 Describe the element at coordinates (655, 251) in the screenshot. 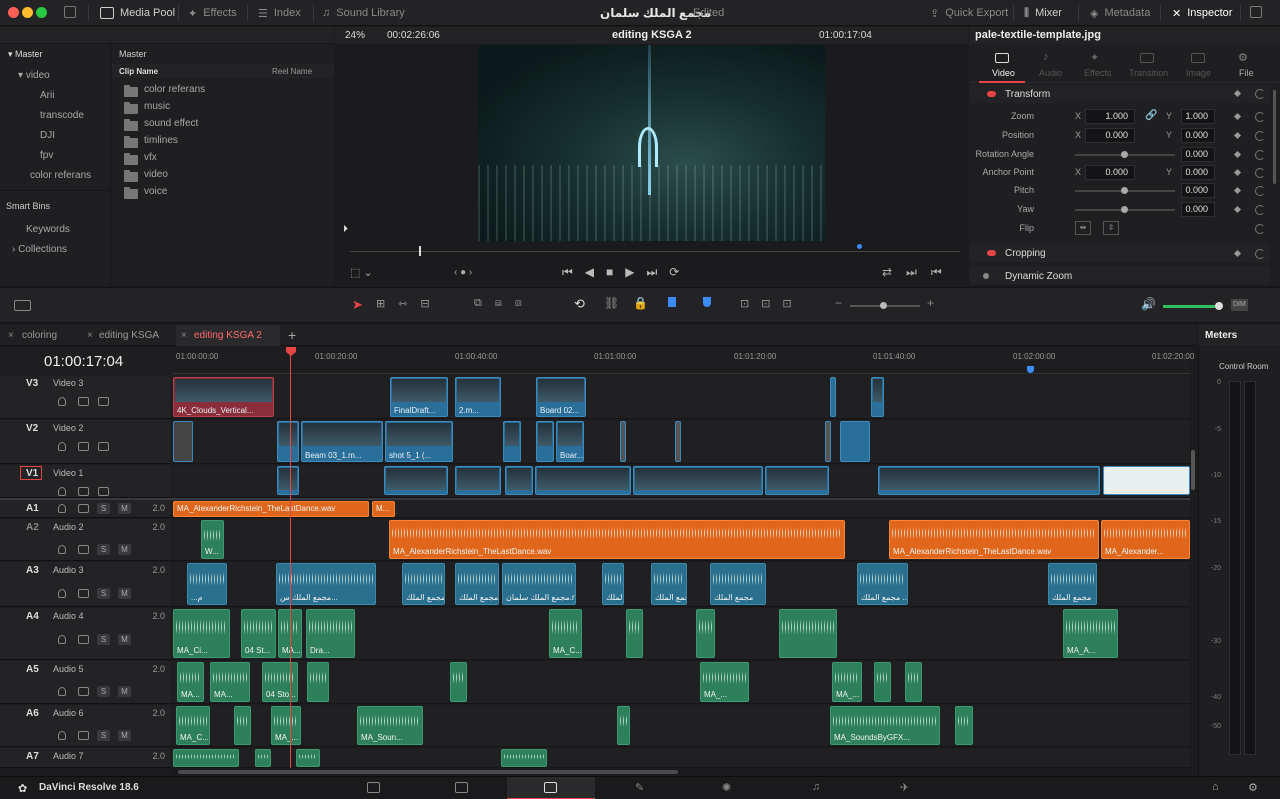

I see `scrubber` at that location.